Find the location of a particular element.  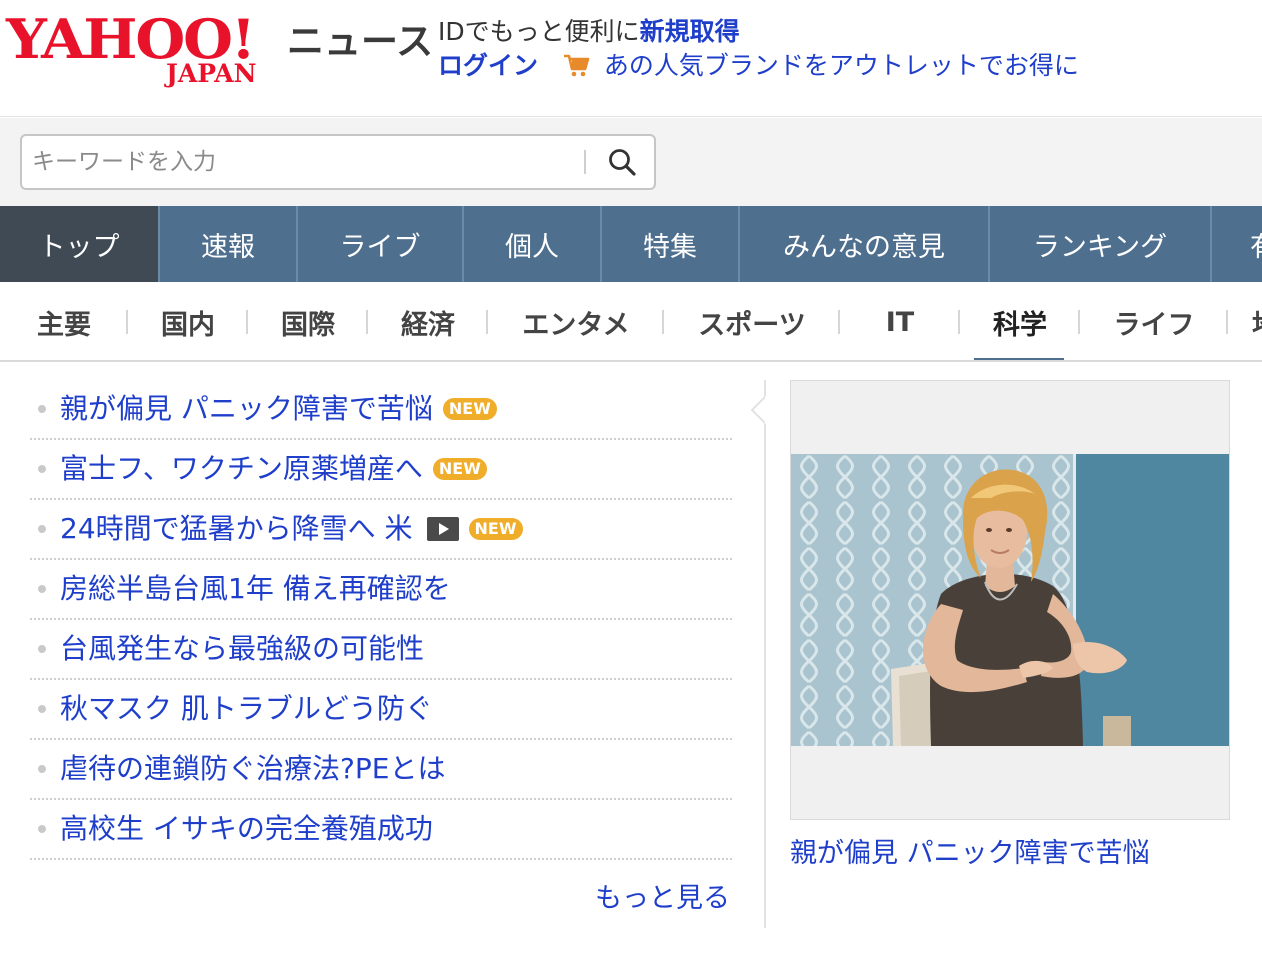

search-band is located at coordinates (631, 162).